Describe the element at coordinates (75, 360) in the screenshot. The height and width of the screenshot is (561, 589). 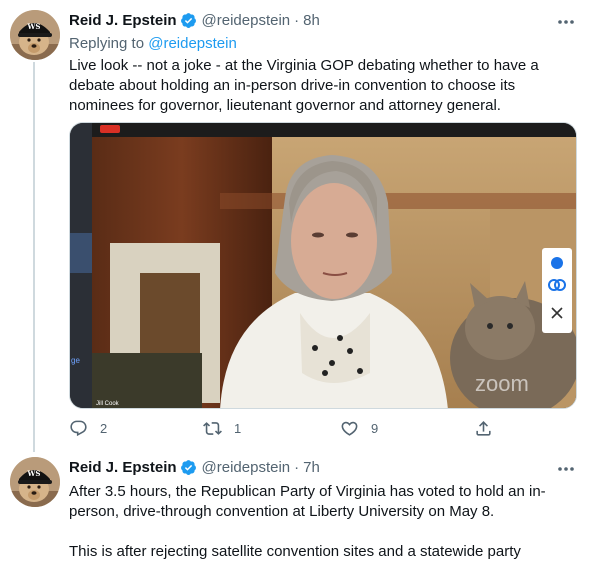
I see `sidebar-fragment: ge` at that location.